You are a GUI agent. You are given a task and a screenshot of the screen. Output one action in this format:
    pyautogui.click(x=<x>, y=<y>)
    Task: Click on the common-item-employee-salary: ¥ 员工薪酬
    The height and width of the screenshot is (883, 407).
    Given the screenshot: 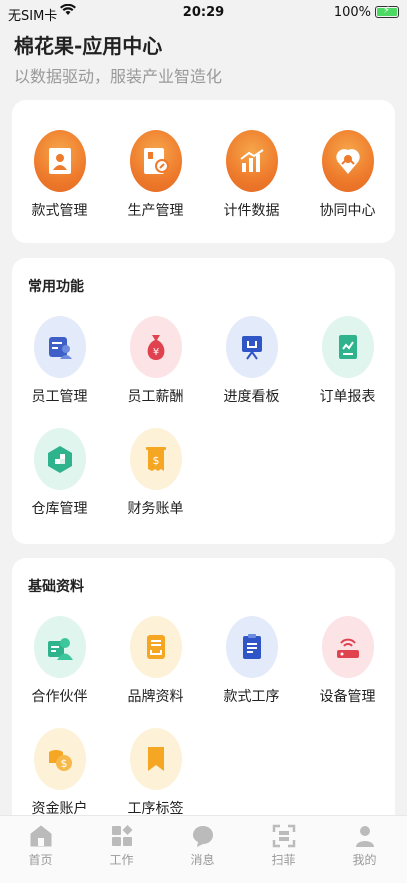 What is the action you would take?
    pyautogui.click(x=155, y=361)
    